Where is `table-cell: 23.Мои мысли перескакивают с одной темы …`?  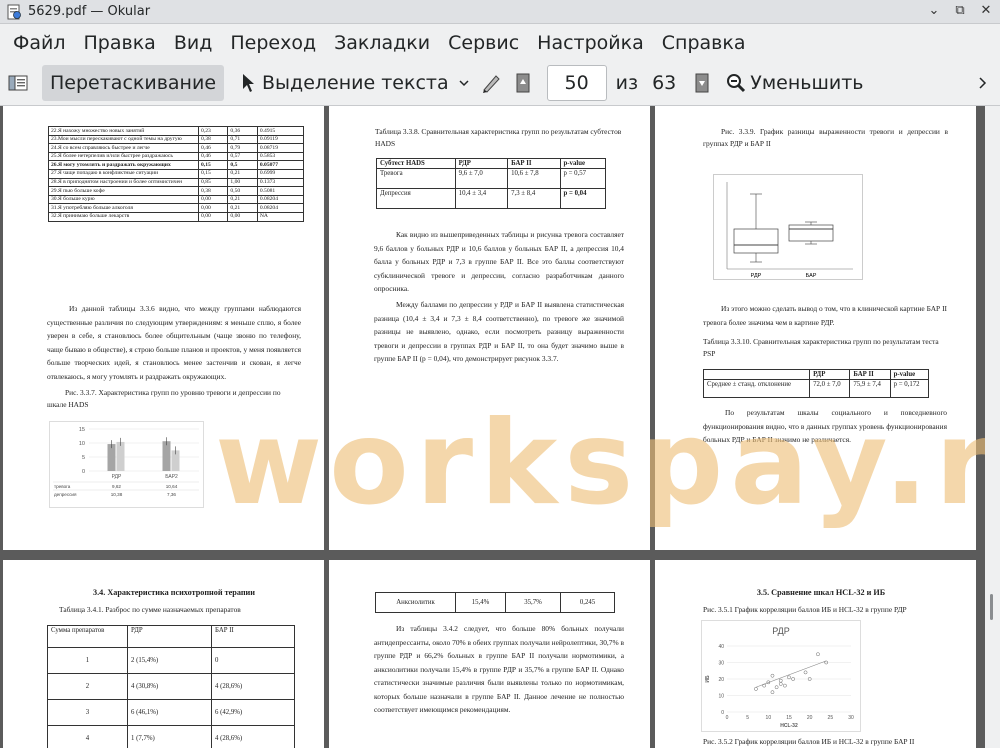 table-cell: 23.Мои мысли перескакивают с одной темы … is located at coordinates (123, 139).